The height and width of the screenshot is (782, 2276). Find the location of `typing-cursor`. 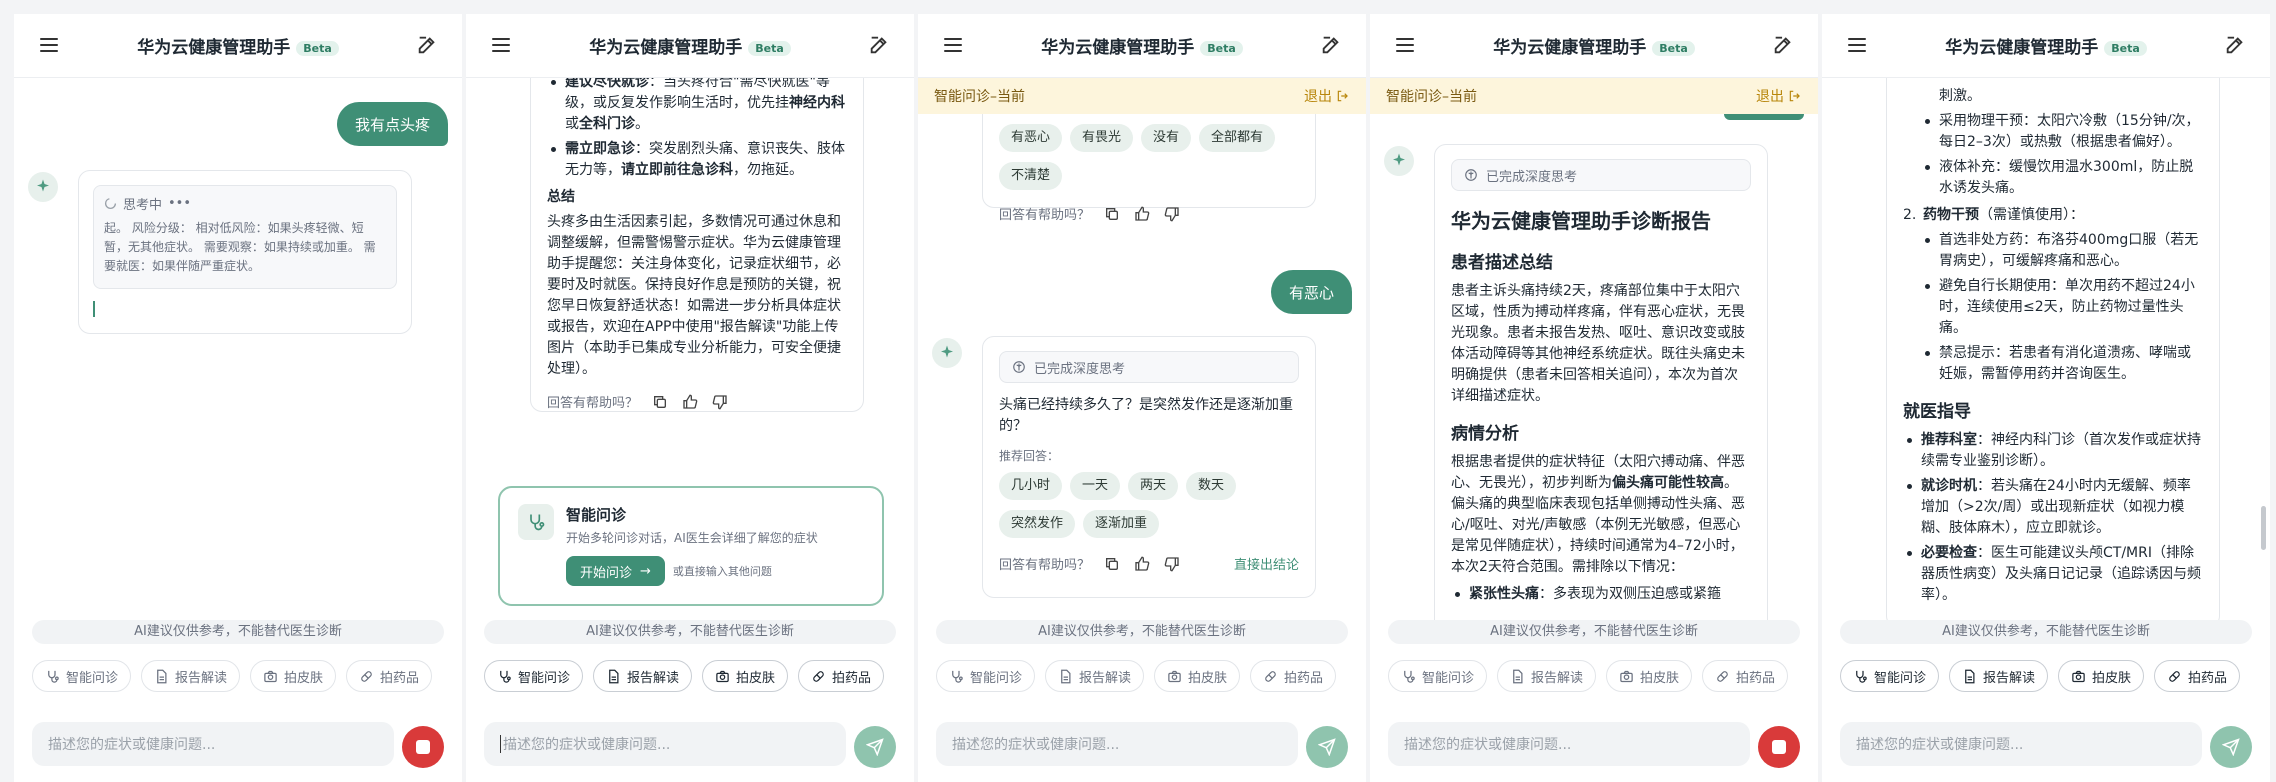

typing-cursor is located at coordinates (94, 309).